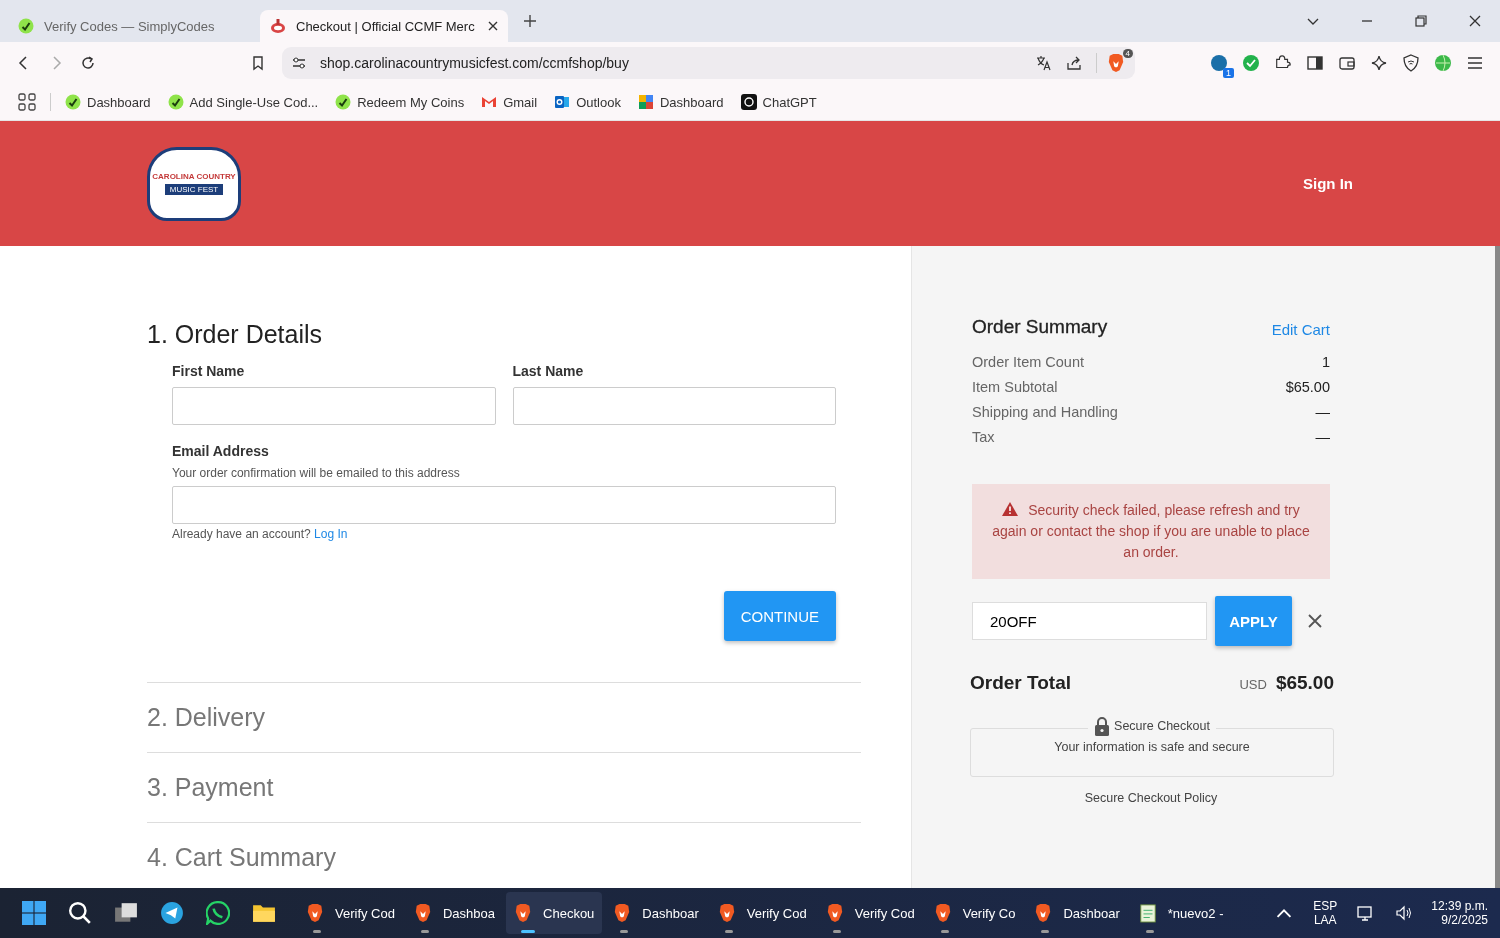  Describe the element at coordinates (778, 102) in the screenshot. I see `bookmark-item: ChatGPT` at that location.